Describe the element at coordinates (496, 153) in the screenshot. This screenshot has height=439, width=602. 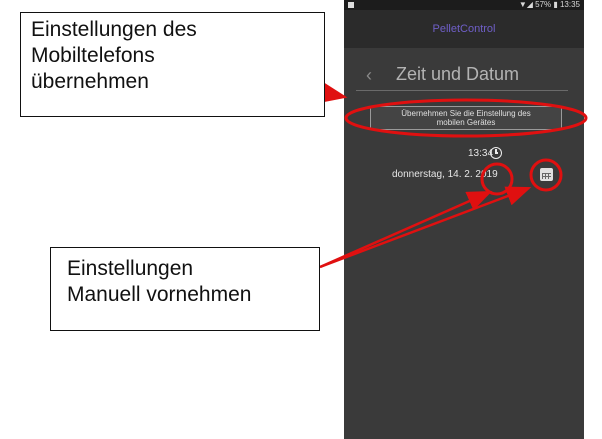
I see `clock-icon` at that location.